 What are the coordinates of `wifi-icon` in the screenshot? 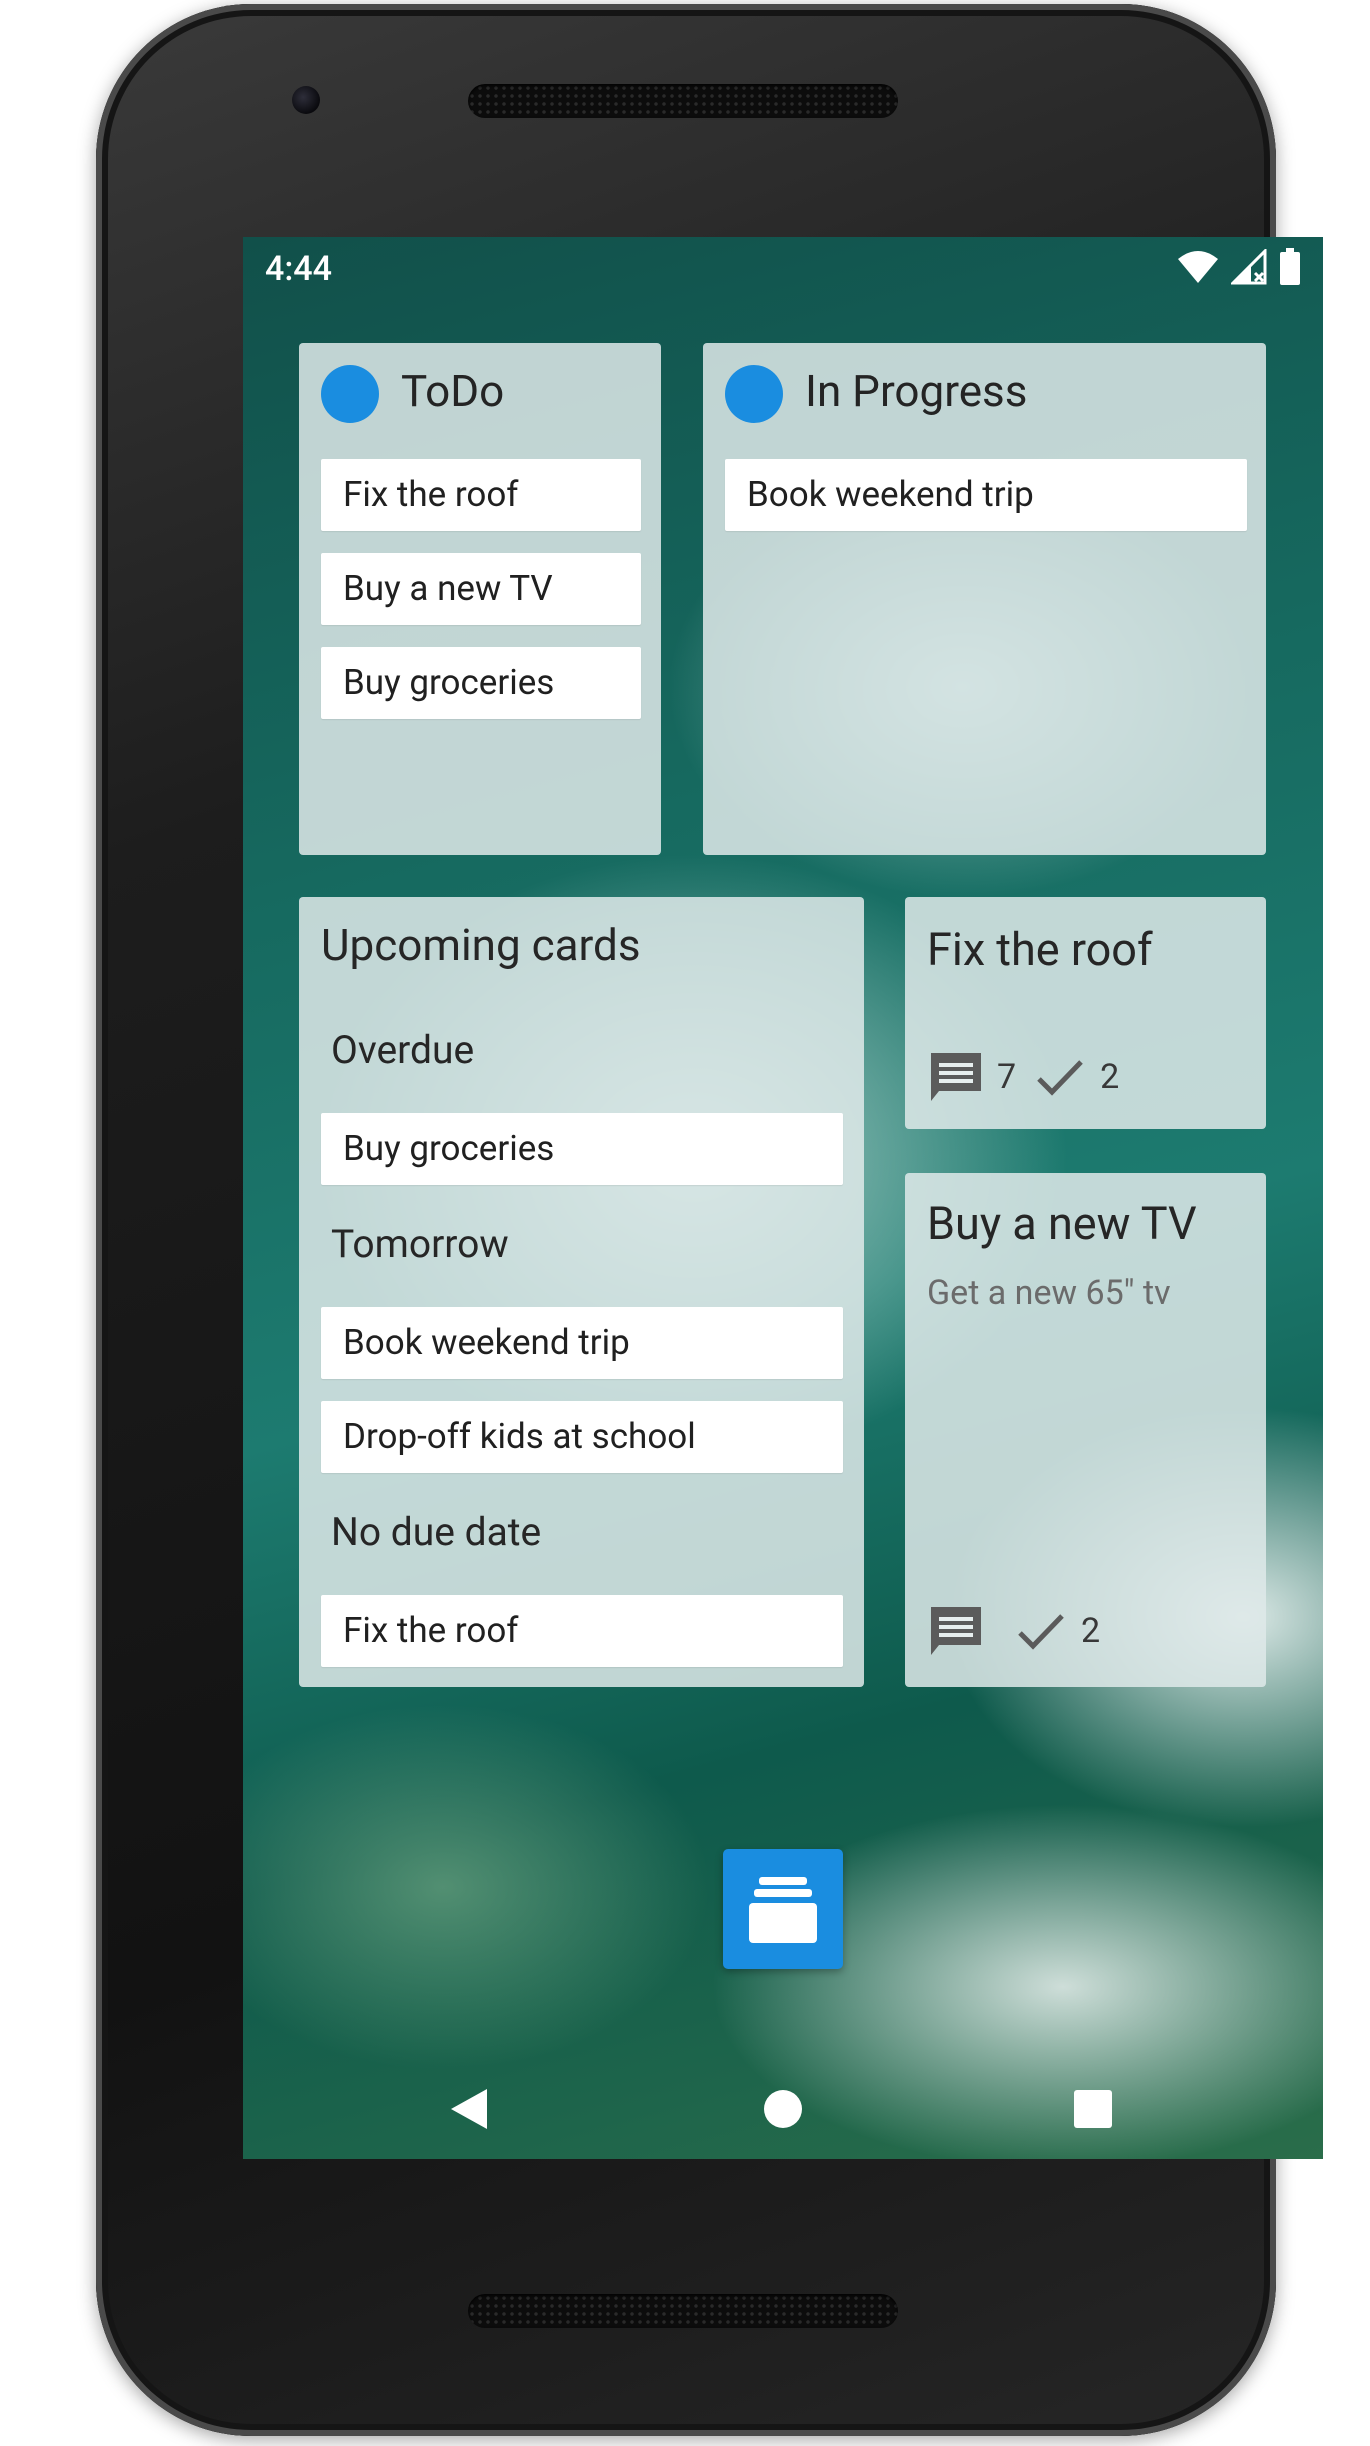 It's located at (1198, 269).